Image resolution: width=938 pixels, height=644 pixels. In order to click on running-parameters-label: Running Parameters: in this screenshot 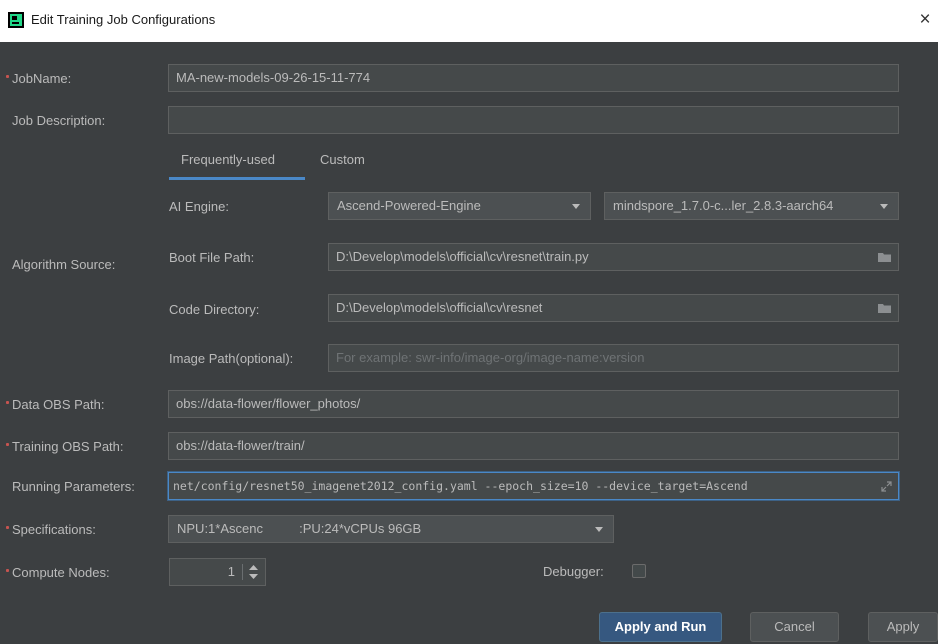, I will do `click(73, 486)`.